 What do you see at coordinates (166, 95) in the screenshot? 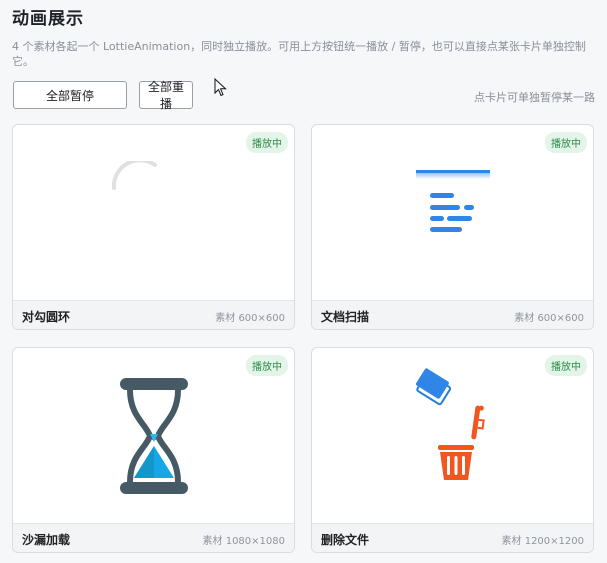
I see `replay-all-button: 全部重播` at bounding box center [166, 95].